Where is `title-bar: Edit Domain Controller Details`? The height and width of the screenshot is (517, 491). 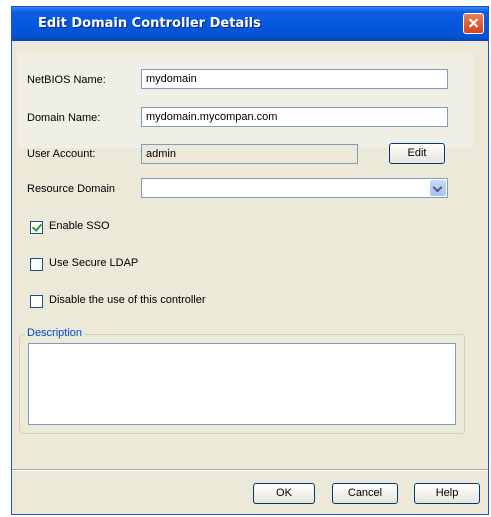 title-bar: Edit Domain Controller Details is located at coordinates (250, 24).